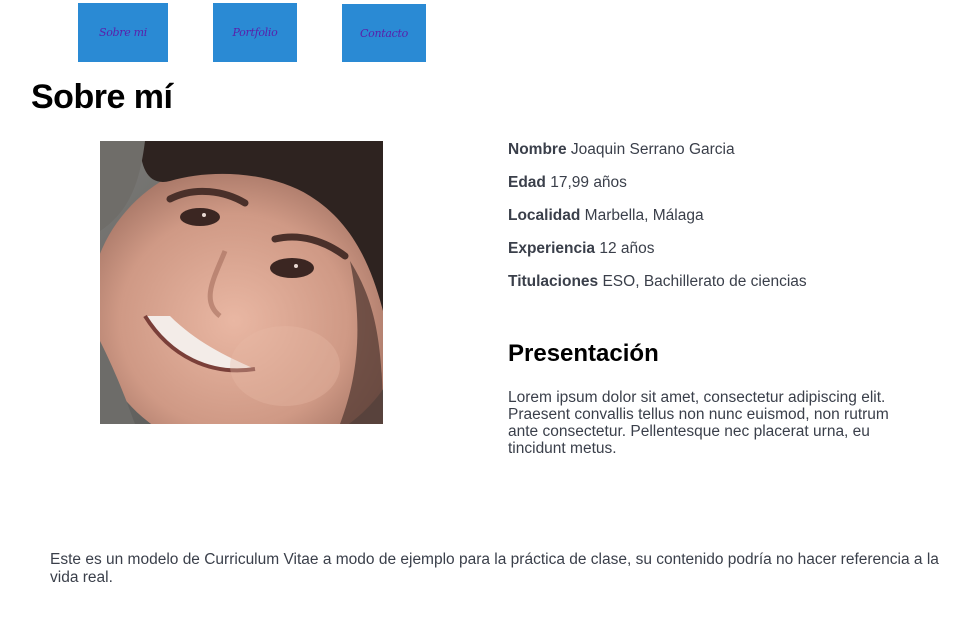 The height and width of the screenshot is (621, 963). Describe the element at coordinates (644, 215) in the screenshot. I see `info-value-localidad: Marbella, Málaga` at that location.